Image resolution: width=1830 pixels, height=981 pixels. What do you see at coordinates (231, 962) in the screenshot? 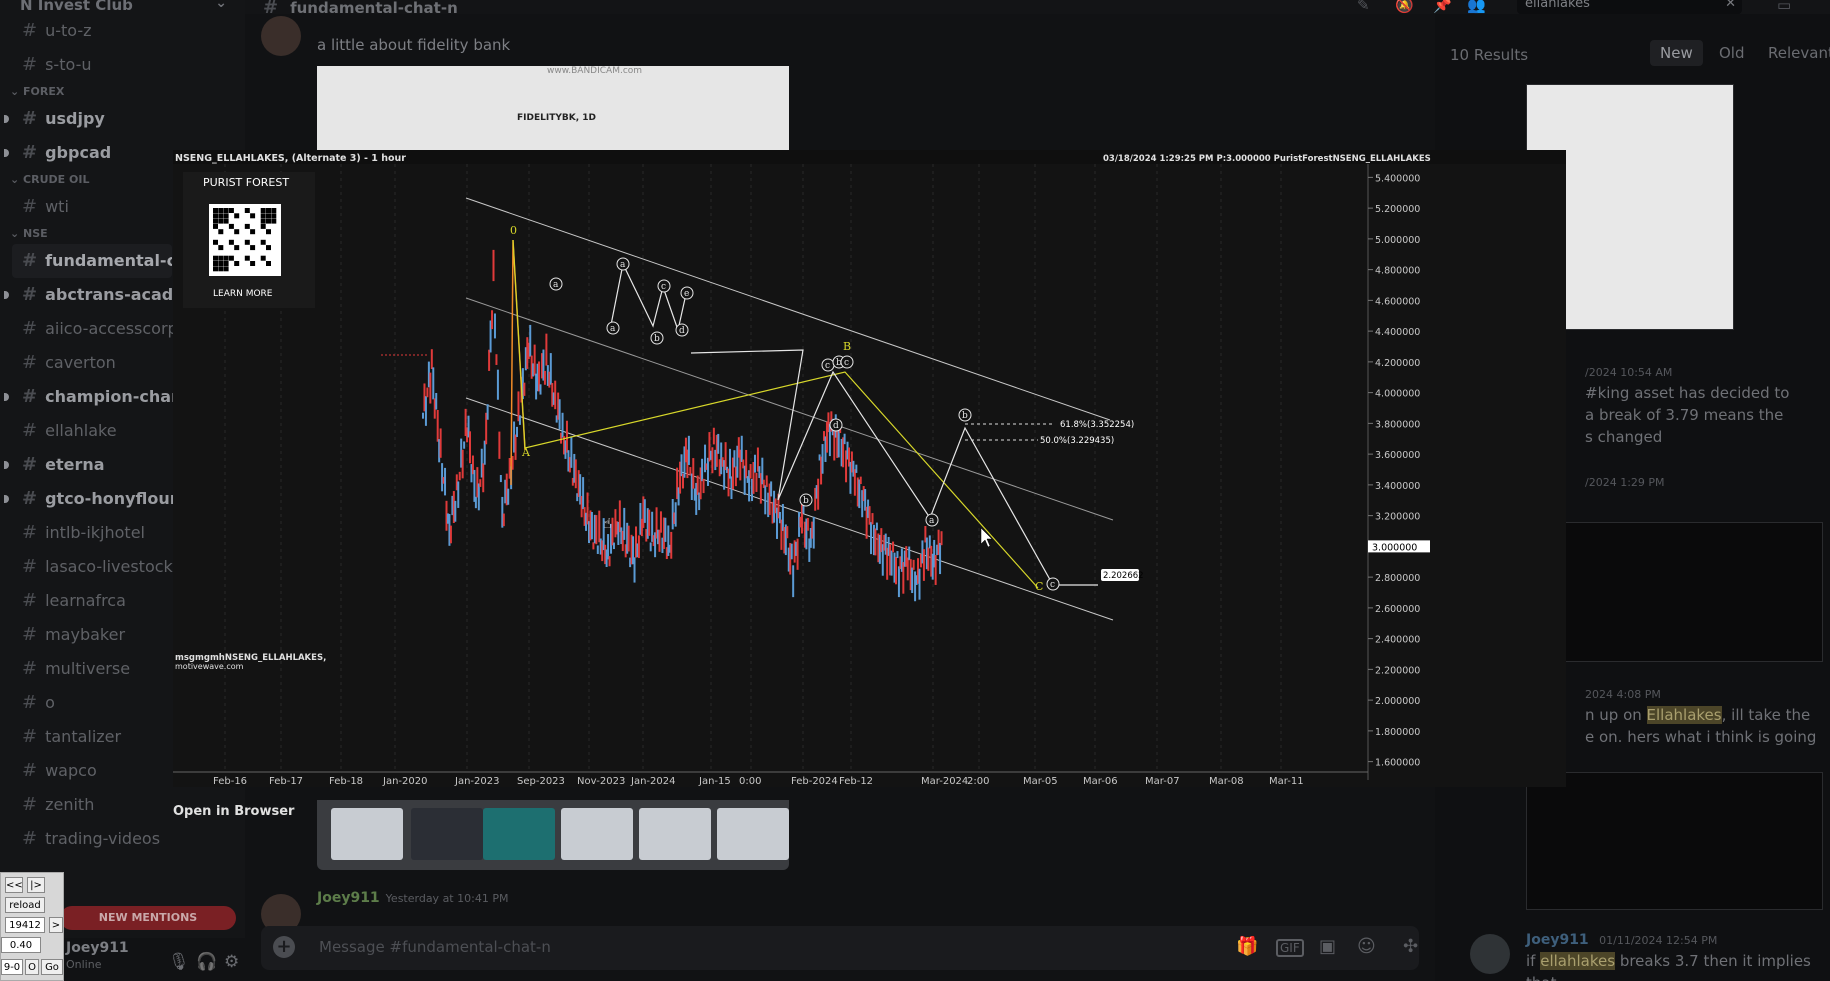
I see `gear-icon: ⚙` at bounding box center [231, 962].